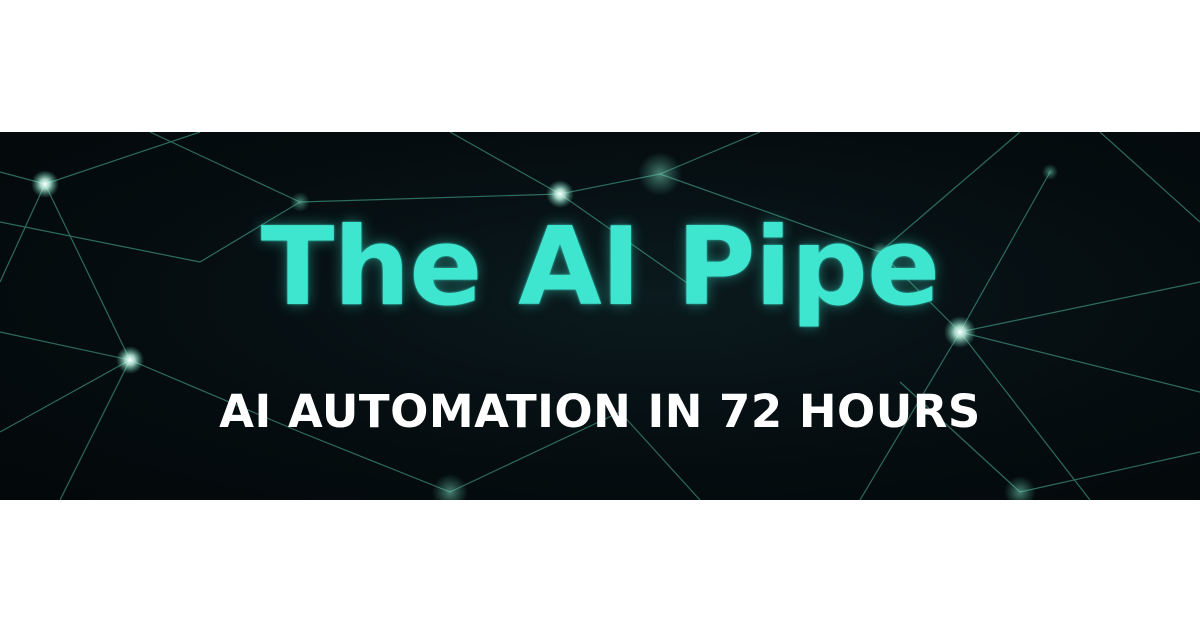 This screenshot has width=1200, height=630. What do you see at coordinates (600, 267) in the screenshot?
I see `banner-title: The AI Pipe` at bounding box center [600, 267].